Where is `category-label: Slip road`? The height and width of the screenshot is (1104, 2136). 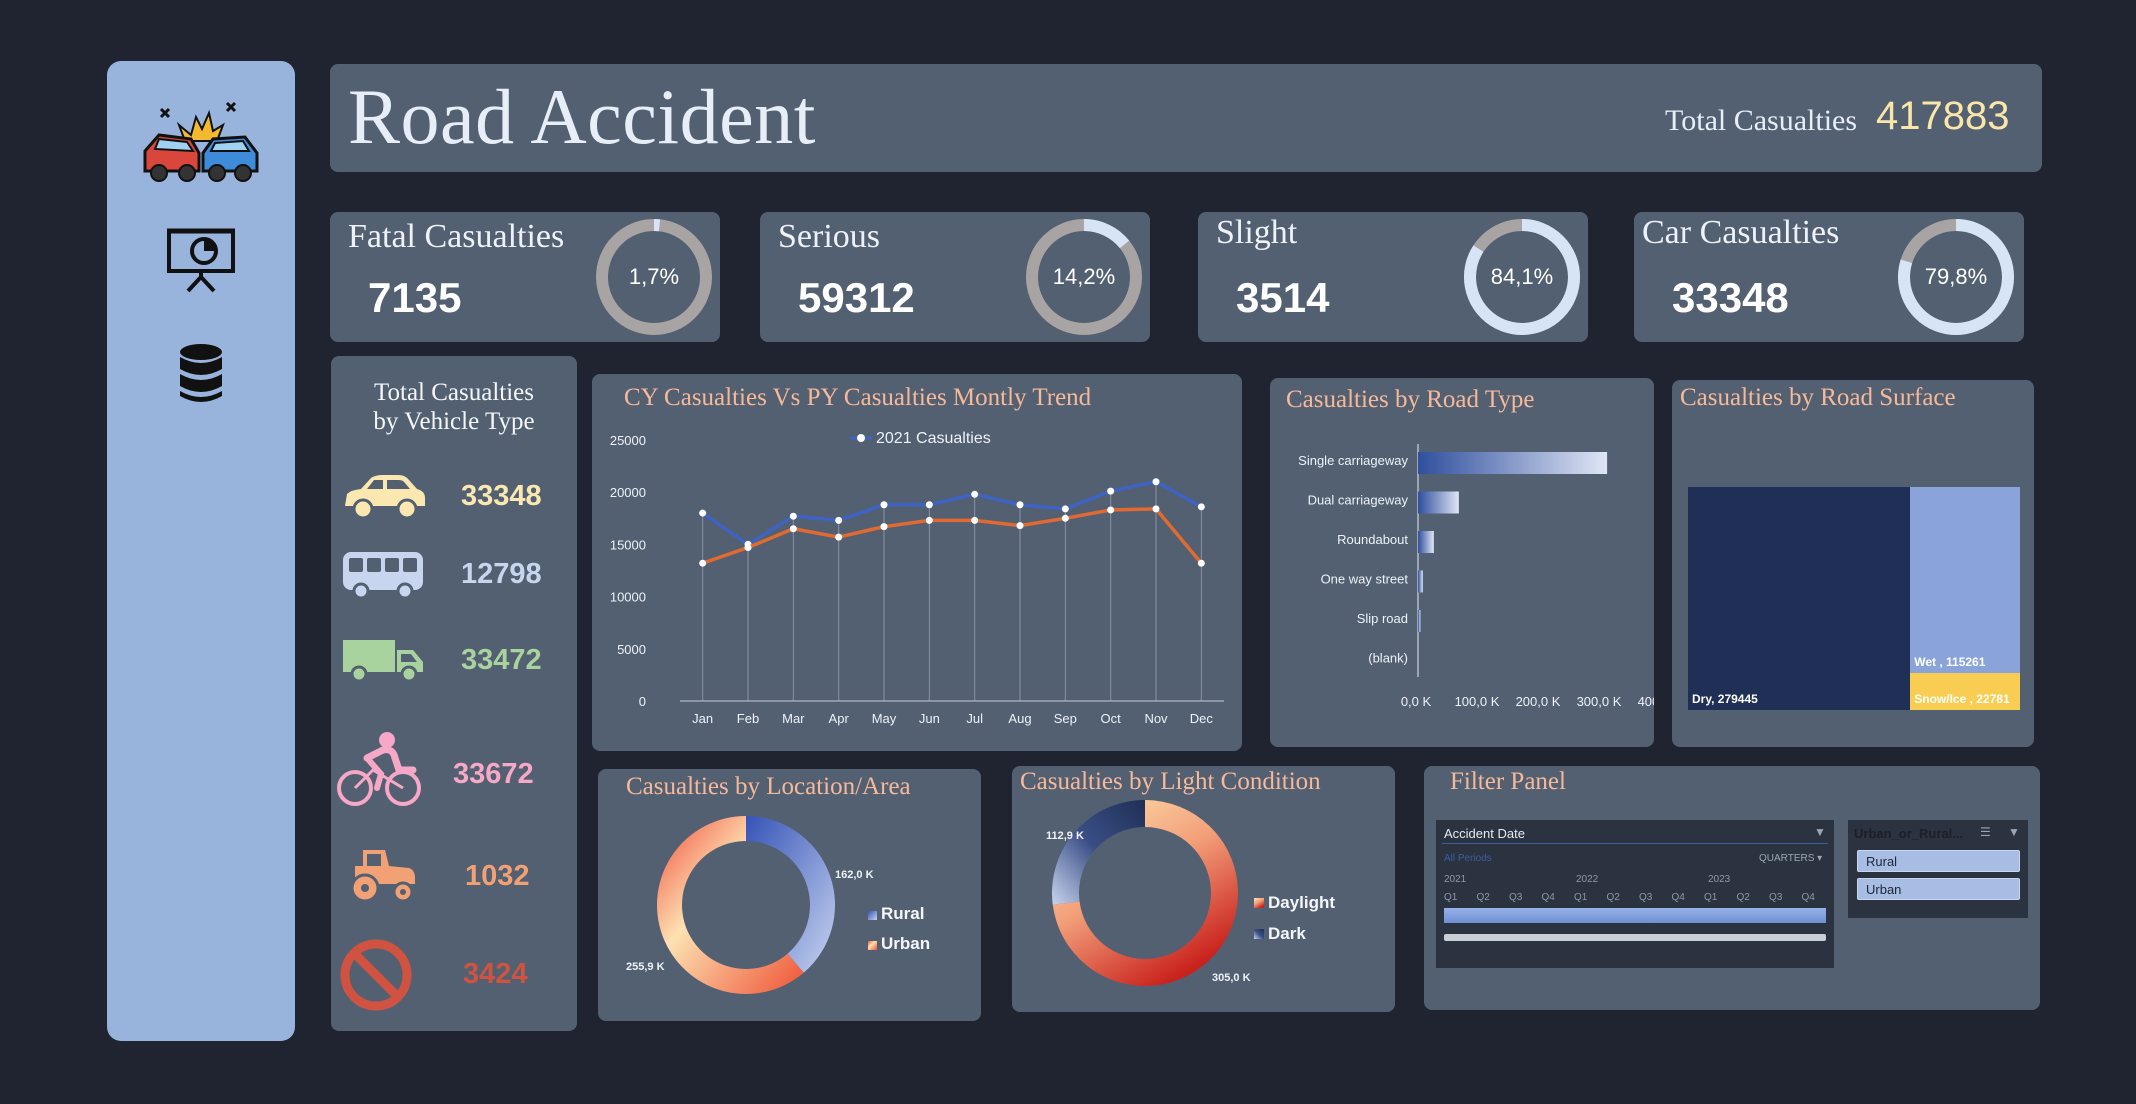 category-label: Slip road is located at coordinates (1382, 618).